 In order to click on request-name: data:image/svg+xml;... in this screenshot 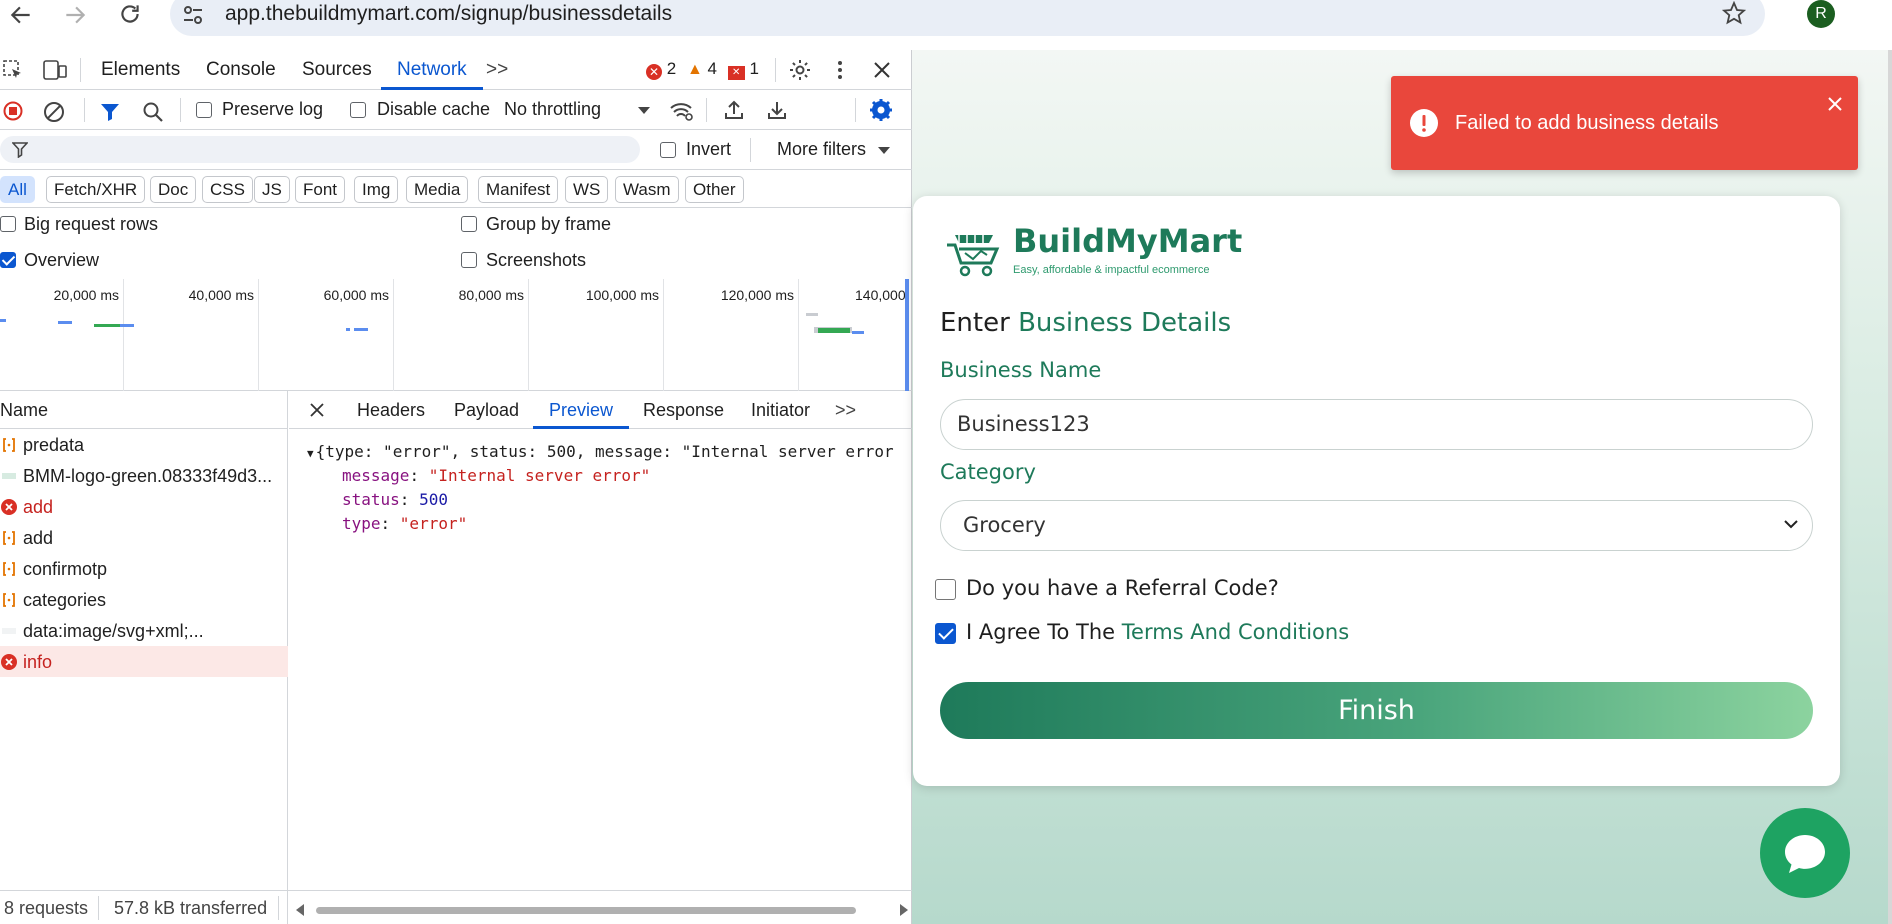, I will do `click(113, 631)`.